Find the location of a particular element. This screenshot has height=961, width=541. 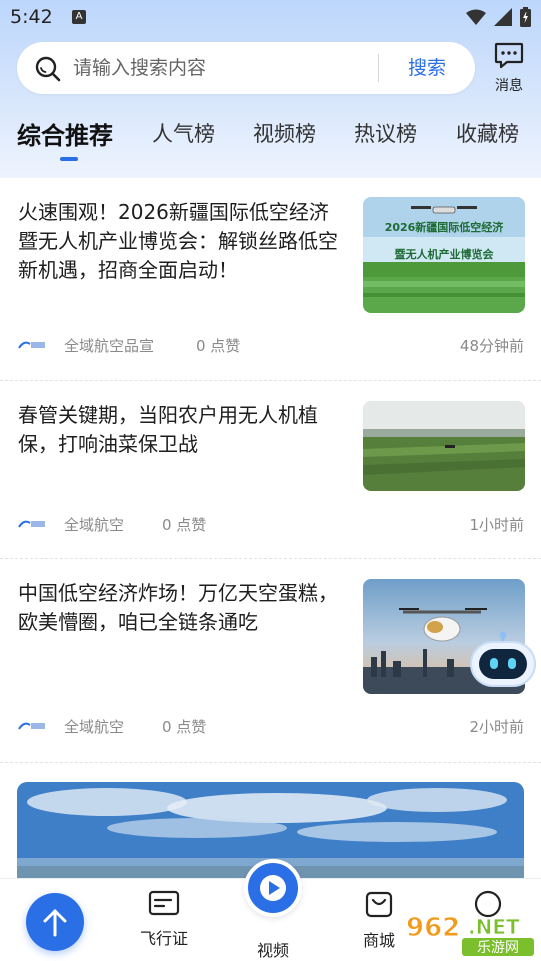

nav-flight-license: 飞行证 is located at coordinates (164, 919).